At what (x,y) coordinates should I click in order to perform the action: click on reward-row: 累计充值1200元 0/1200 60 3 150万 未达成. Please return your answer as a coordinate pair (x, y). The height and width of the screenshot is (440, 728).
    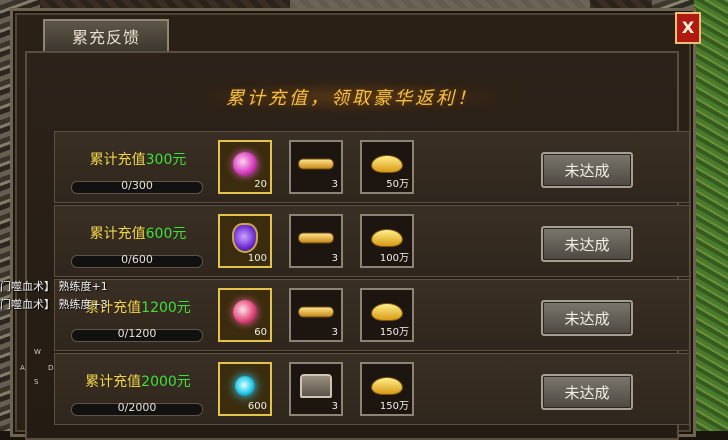
    Looking at the image, I should click on (372, 315).